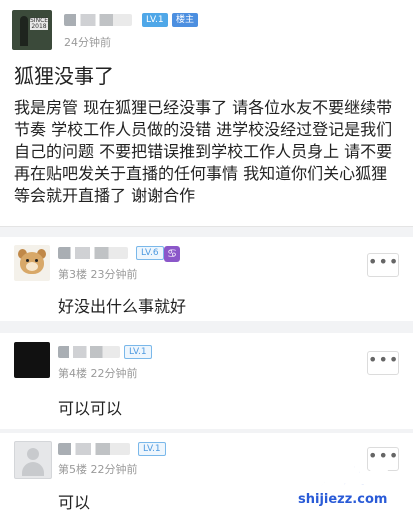 The width and height of the screenshot is (413, 522). Describe the element at coordinates (90, 408) in the screenshot. I see `reply-content: 可以可以` at that location.